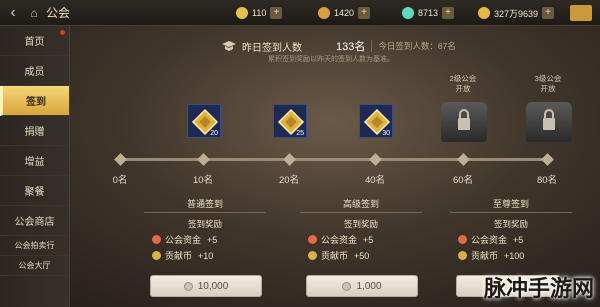 The height and width of the screenshot is (307, 600). What do you see at coordinates (204, 121) in the screenshot?
I see `reward-badge: 20` at bounding box center [204, 121].